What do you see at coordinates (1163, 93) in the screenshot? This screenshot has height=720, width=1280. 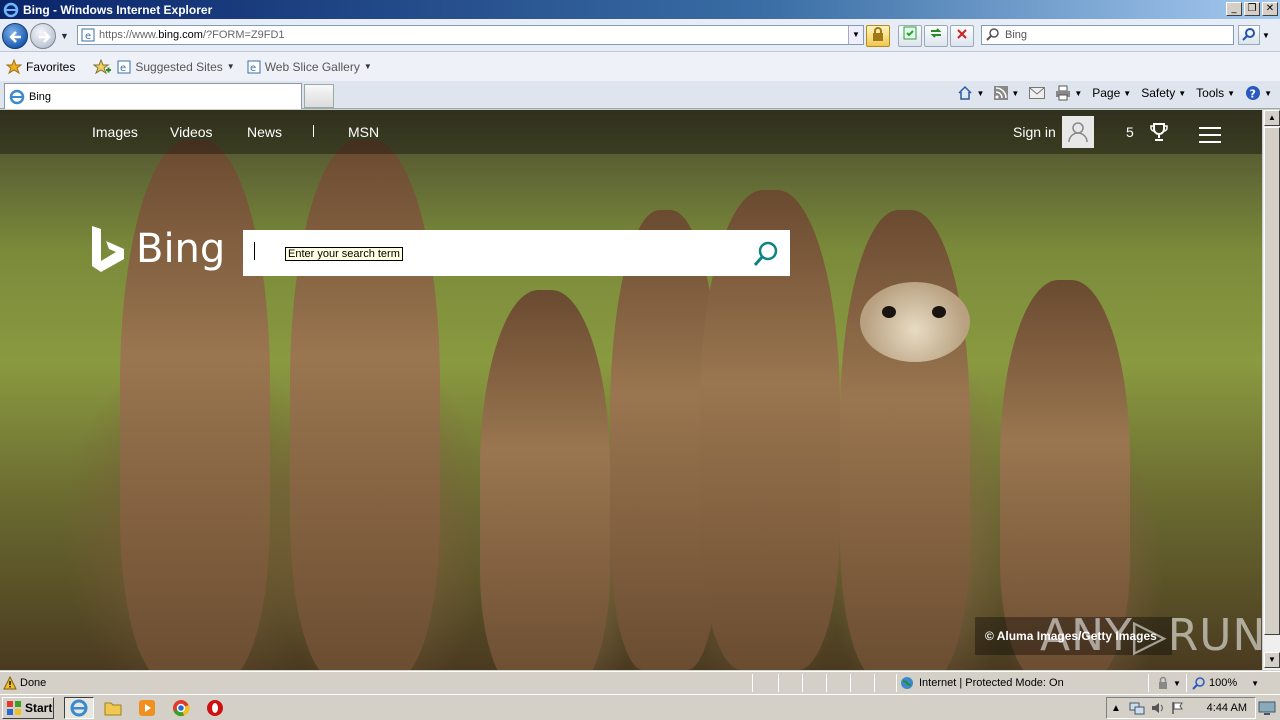 I see `safety-menu: Safety ▼` at bounding box center [1163, 93].